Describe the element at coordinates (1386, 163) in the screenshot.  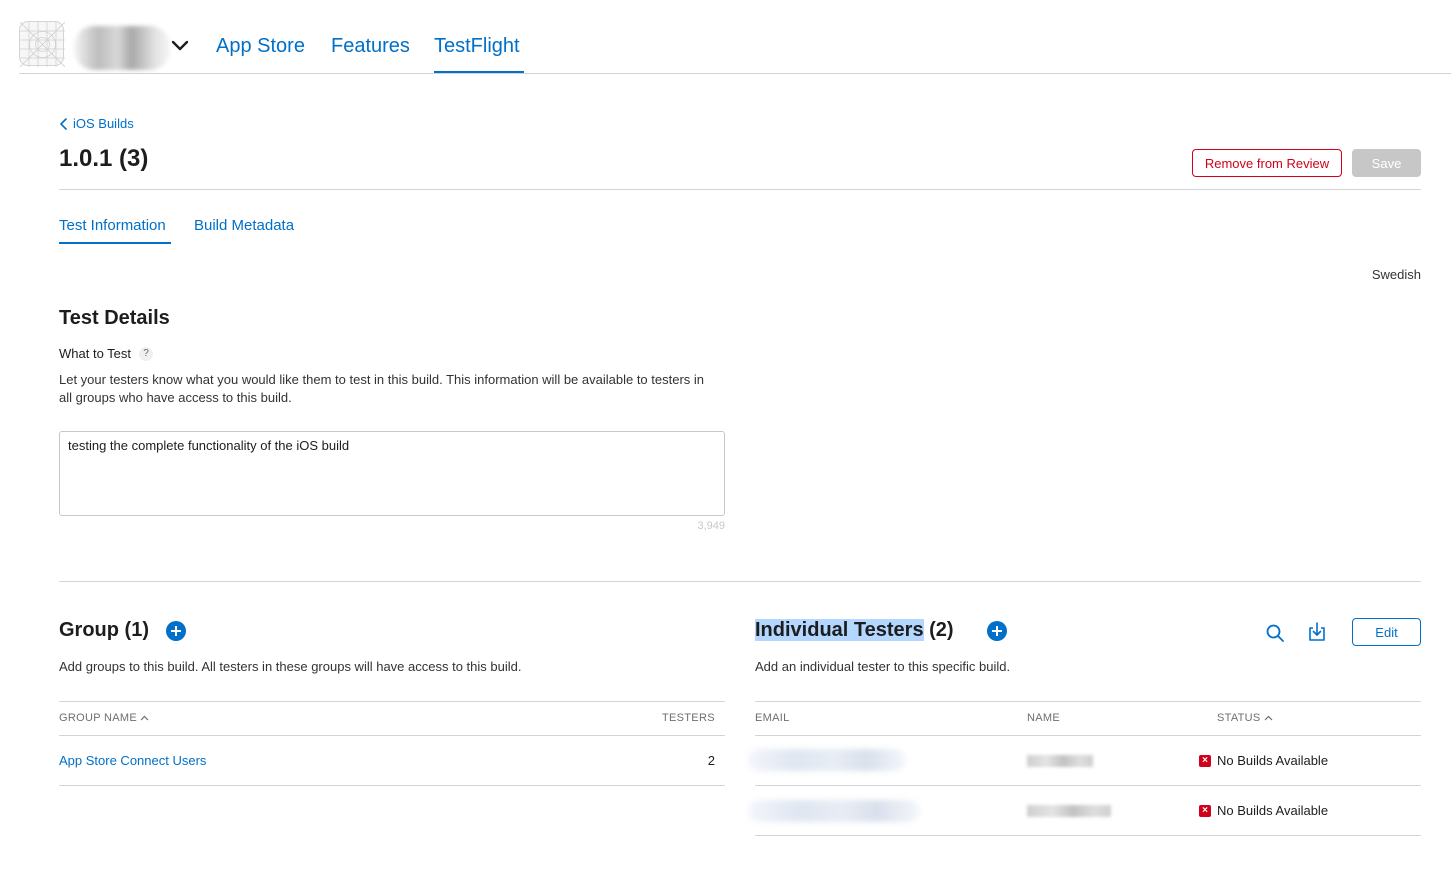
I see `save-button: Save` at that location.